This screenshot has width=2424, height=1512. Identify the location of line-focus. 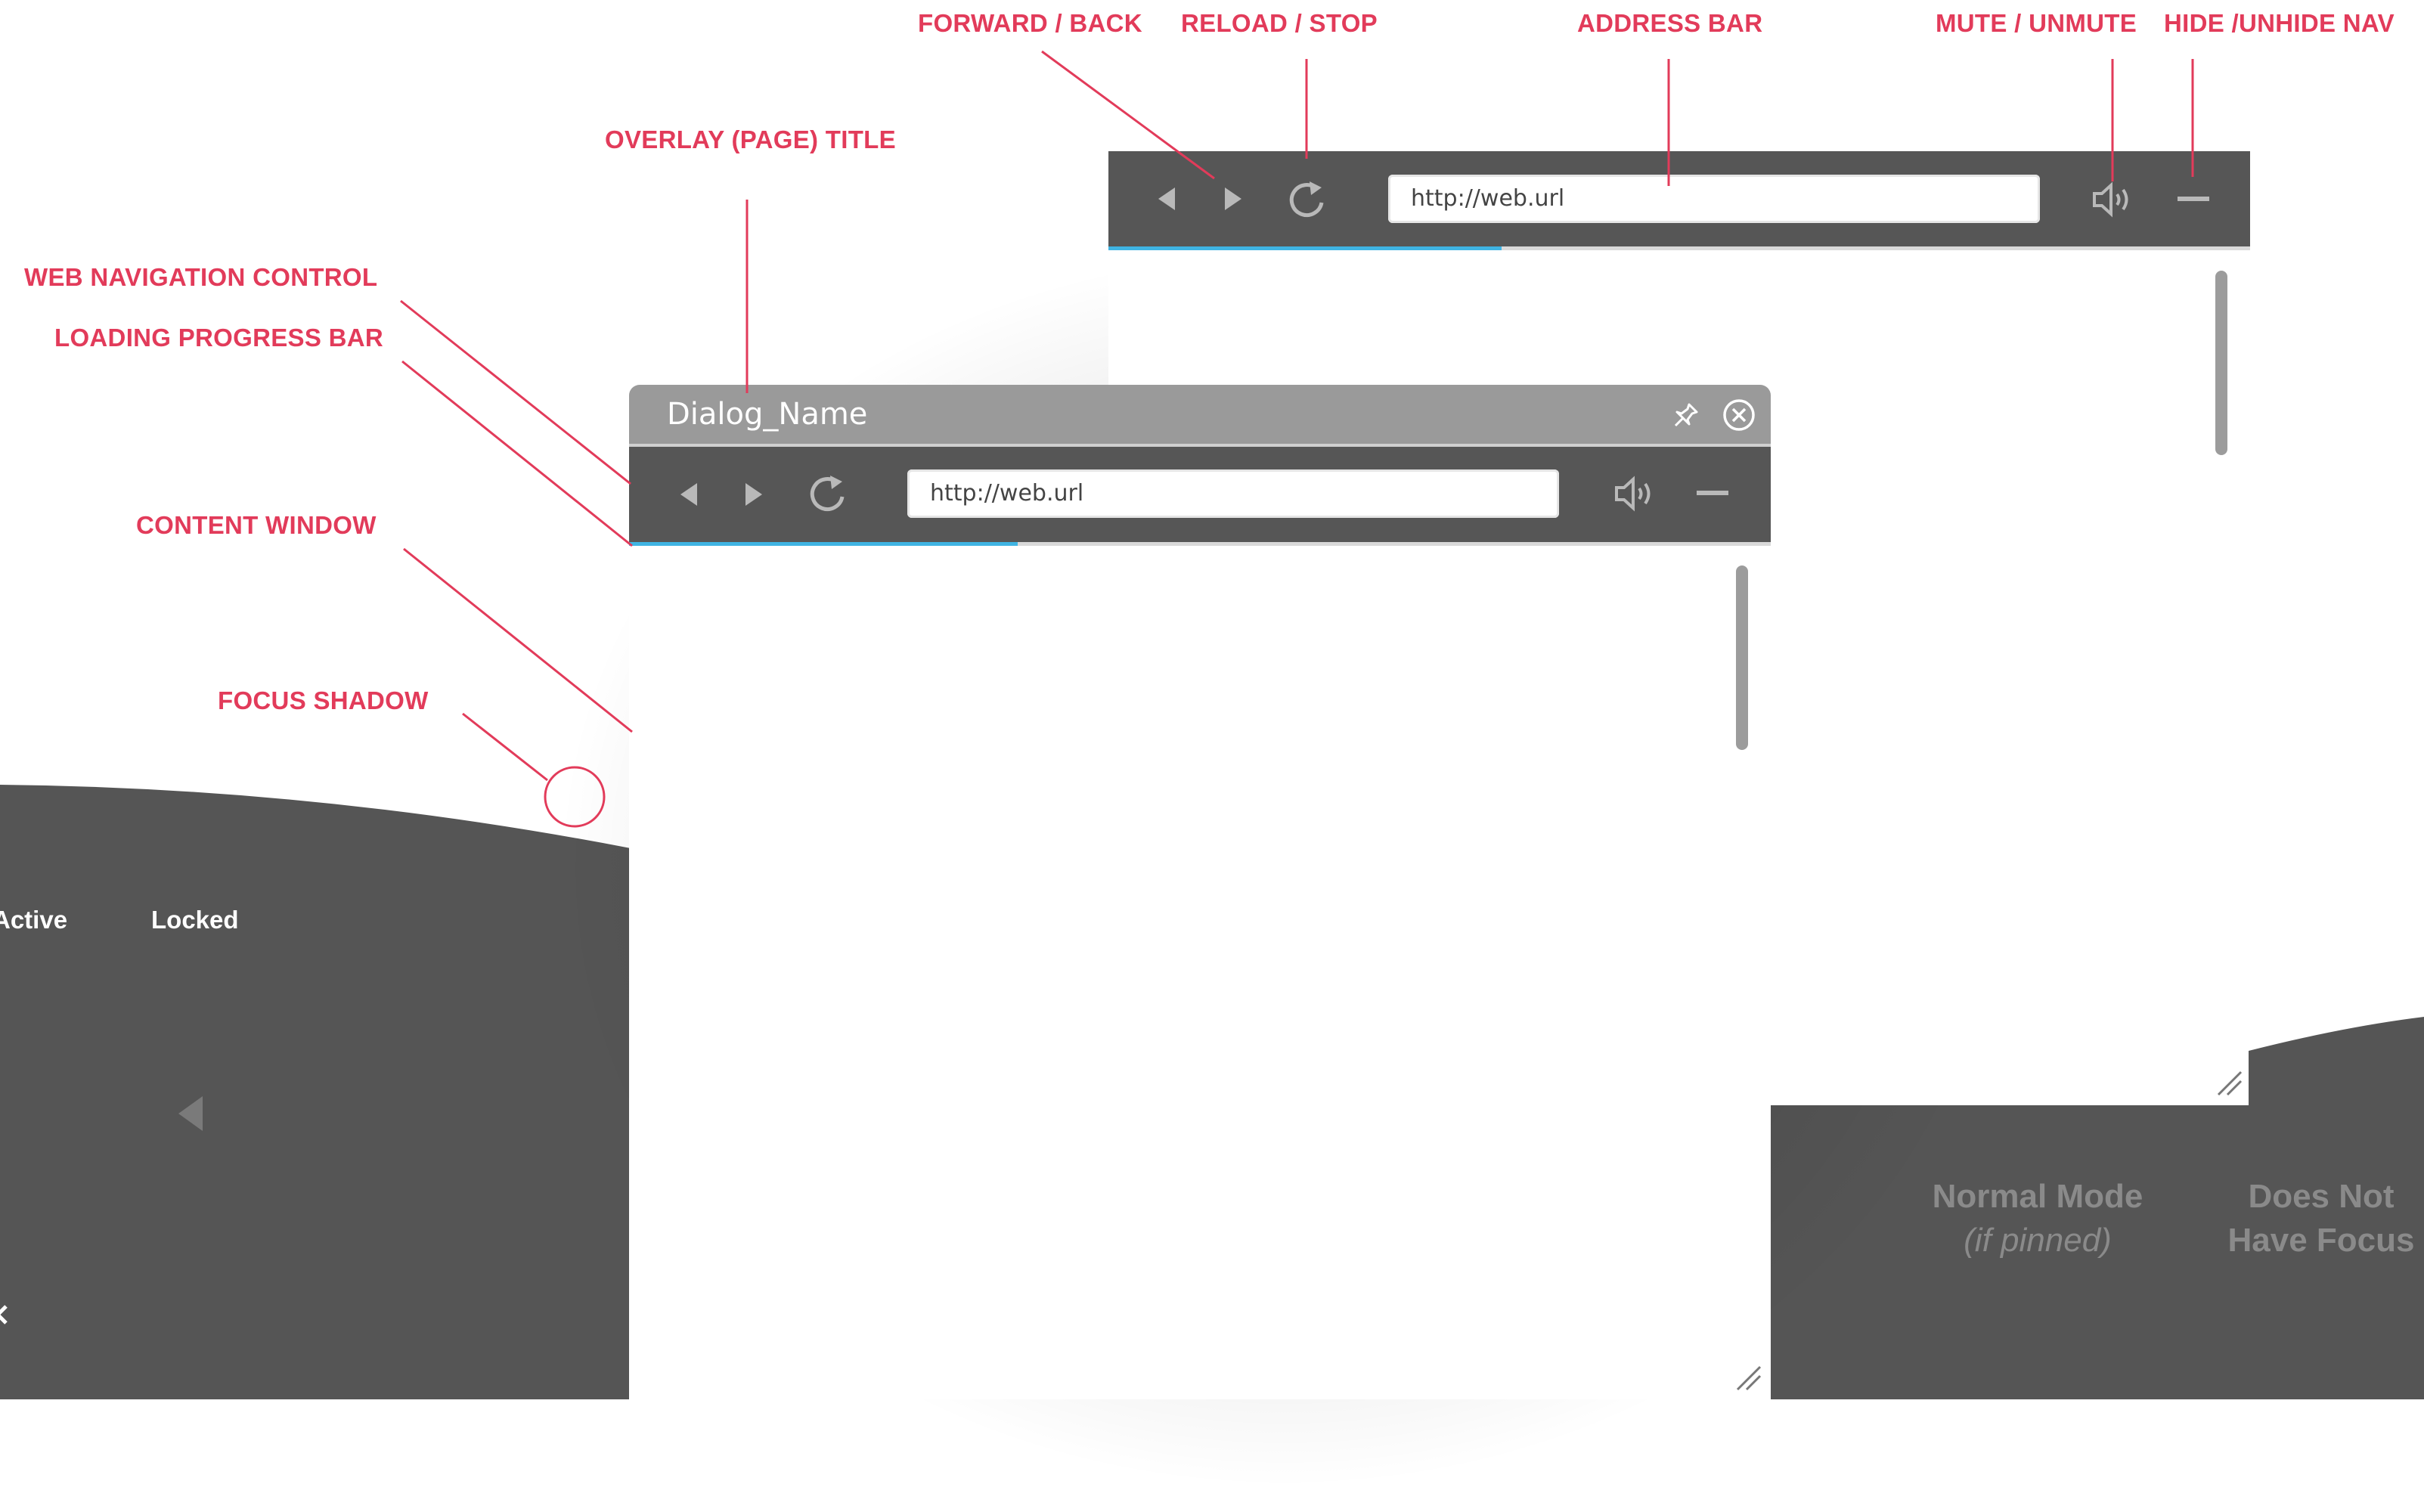
(505, 747).